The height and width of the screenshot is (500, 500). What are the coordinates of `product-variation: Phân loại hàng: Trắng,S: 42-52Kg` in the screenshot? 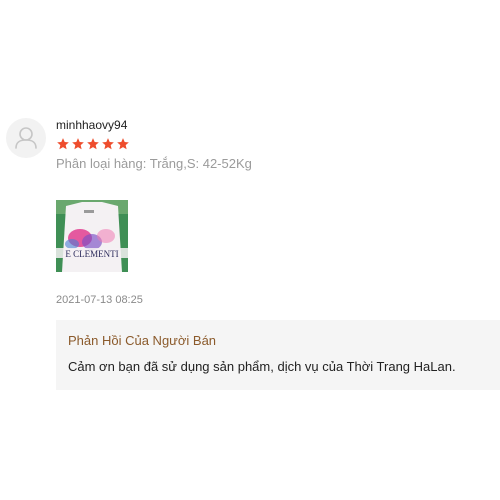 It's located at (154, 163).